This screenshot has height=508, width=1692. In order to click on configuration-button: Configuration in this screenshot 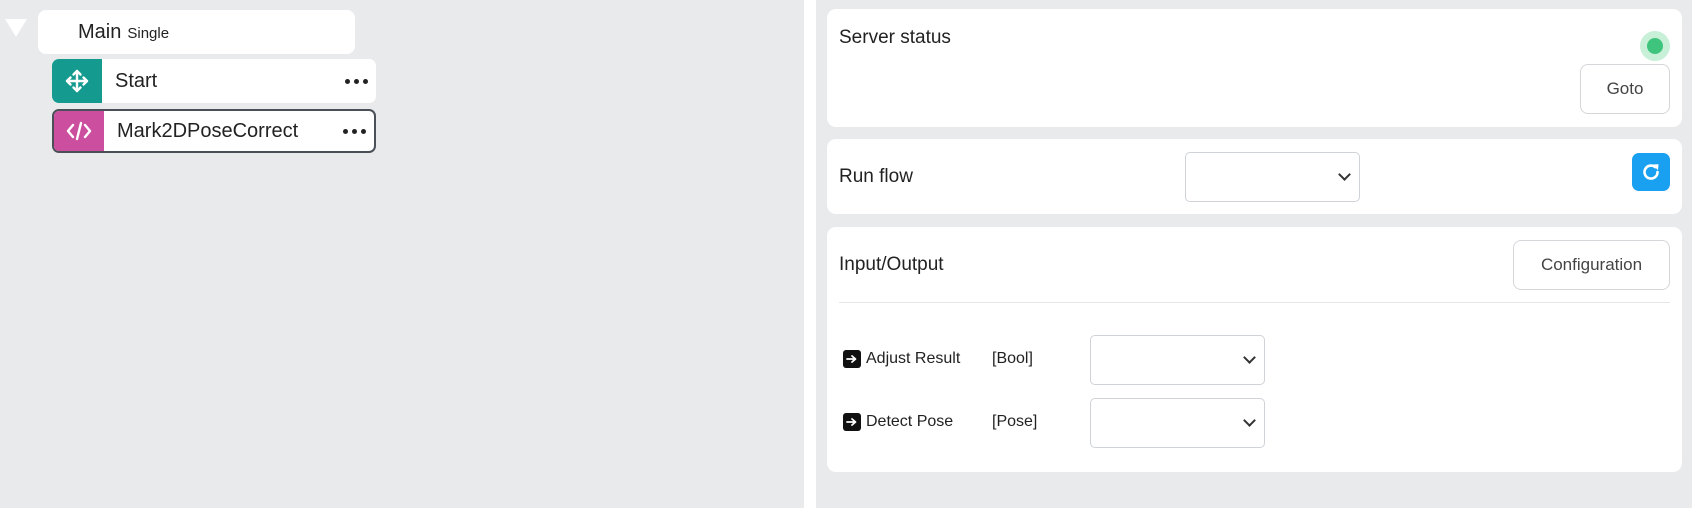, I will do `click(1591, 265)`.